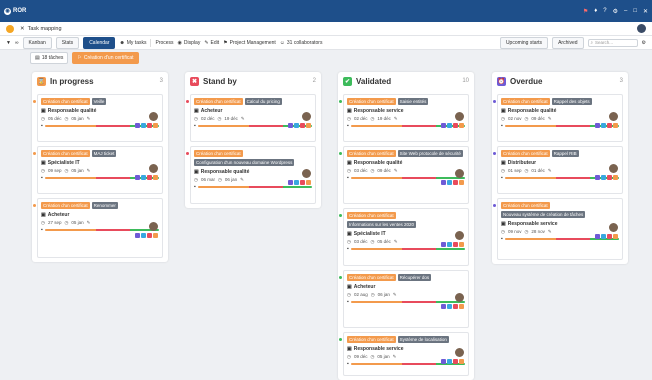 The height and width of the screenshot is (380, 652). I want to click on collaborators-button: ☺ 31 collaborators, so click(301, 43).